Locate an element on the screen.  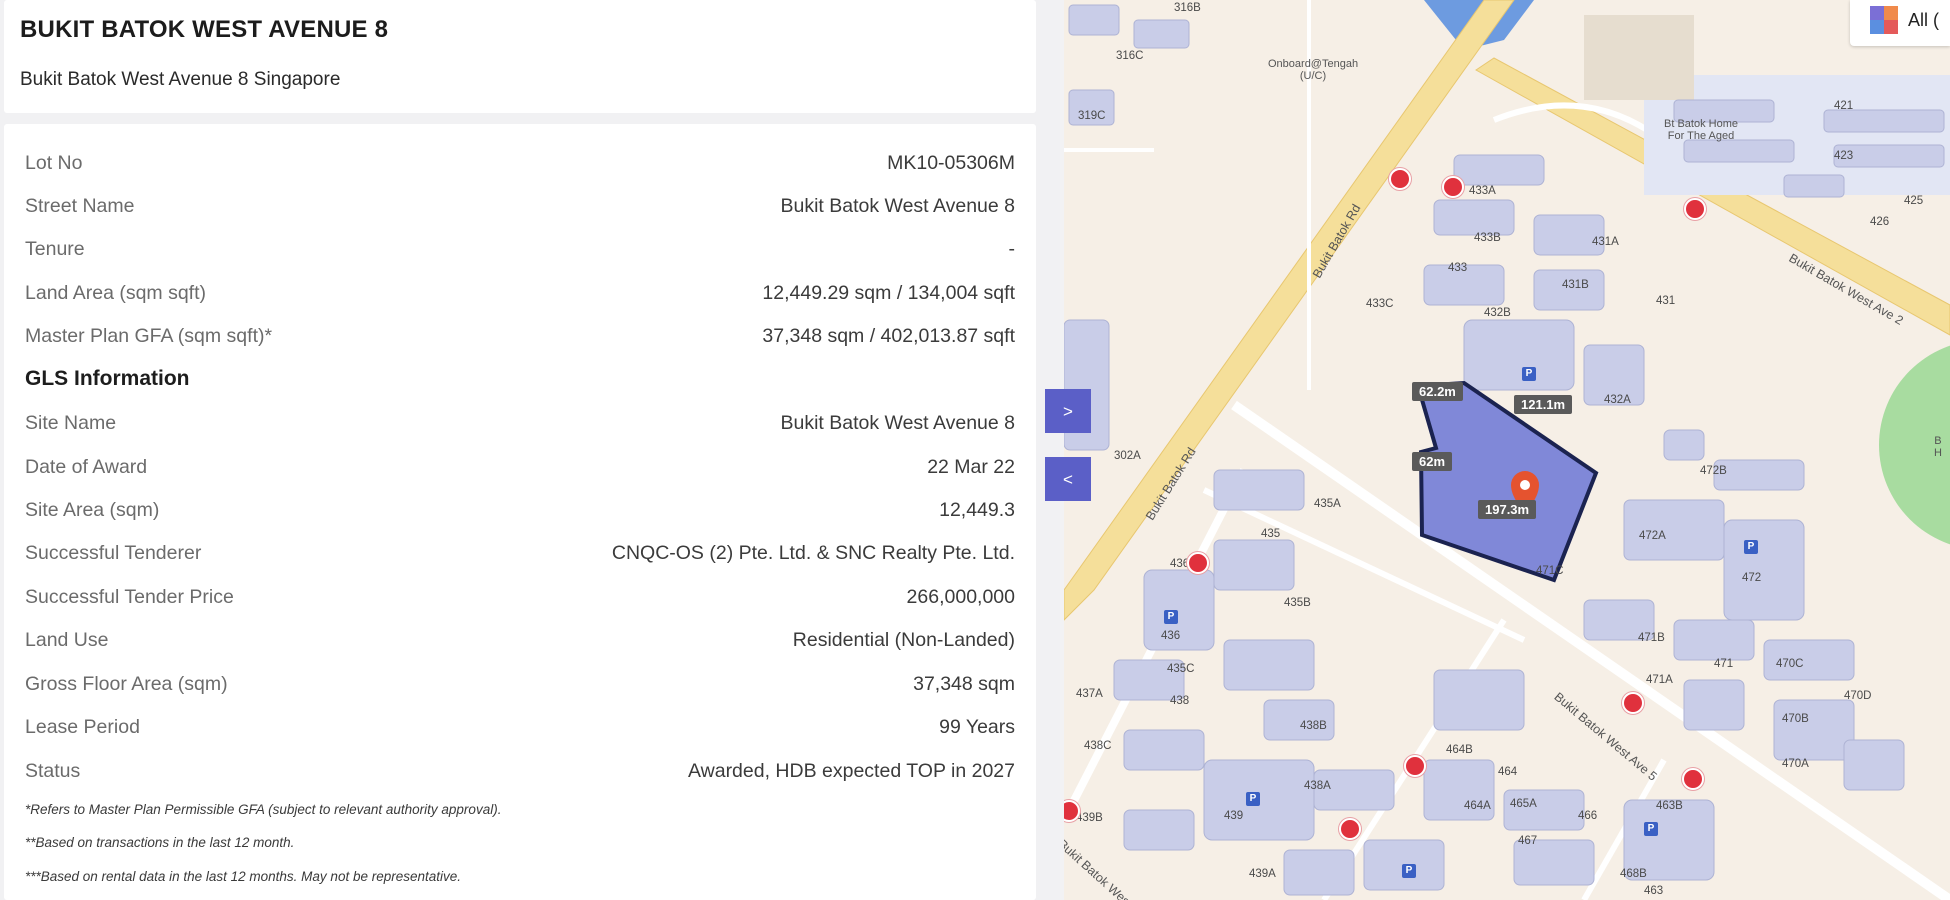
block-number-label: 468B is located at coordinates (1633, 874).